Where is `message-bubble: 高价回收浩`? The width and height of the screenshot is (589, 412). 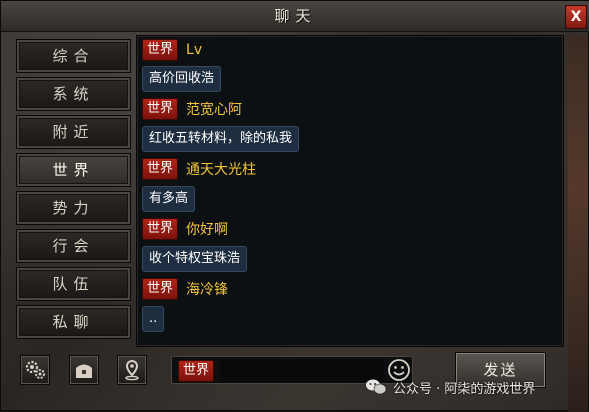 message-bubble: 高价回收浩 is located at coordinates (182, 79).